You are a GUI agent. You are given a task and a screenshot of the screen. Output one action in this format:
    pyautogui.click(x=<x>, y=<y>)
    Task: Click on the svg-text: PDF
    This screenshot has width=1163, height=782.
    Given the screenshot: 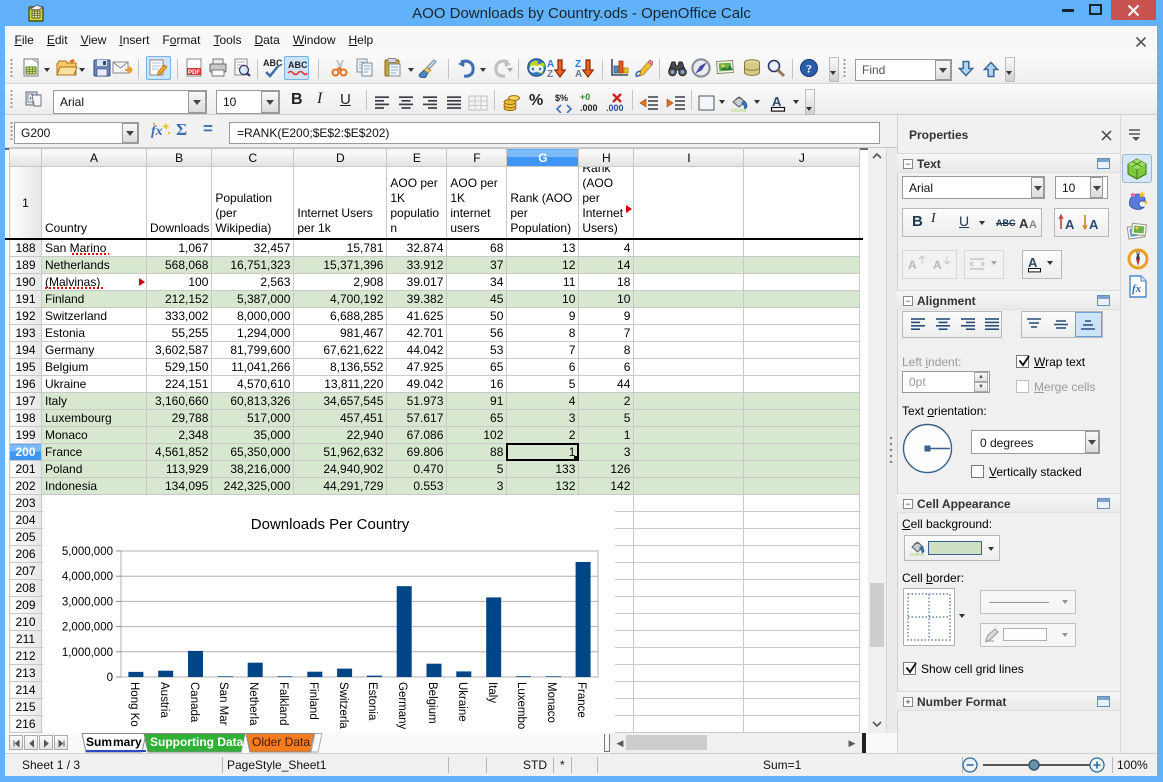 What is the action you would take?
    pyautogui.click(x=194, y=73)
    